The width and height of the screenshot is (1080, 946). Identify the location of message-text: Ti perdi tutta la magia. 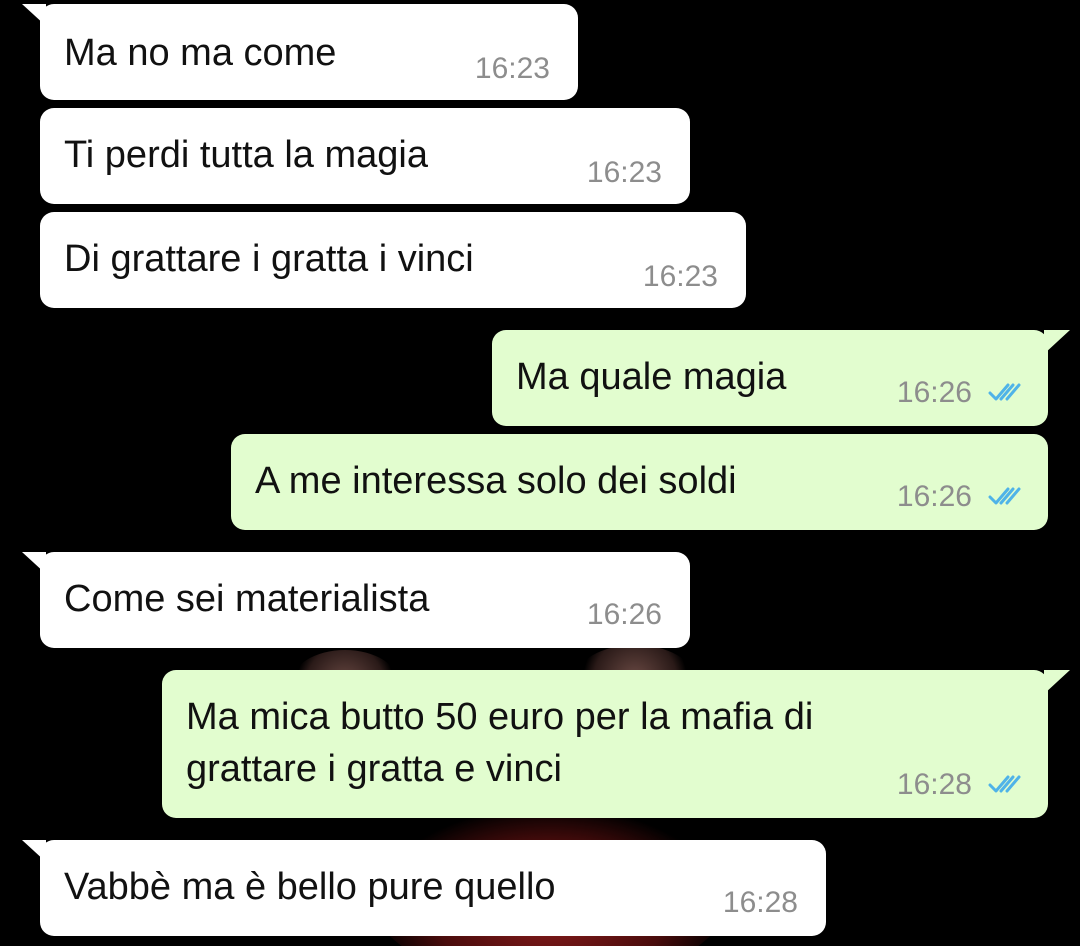
(246, 155).